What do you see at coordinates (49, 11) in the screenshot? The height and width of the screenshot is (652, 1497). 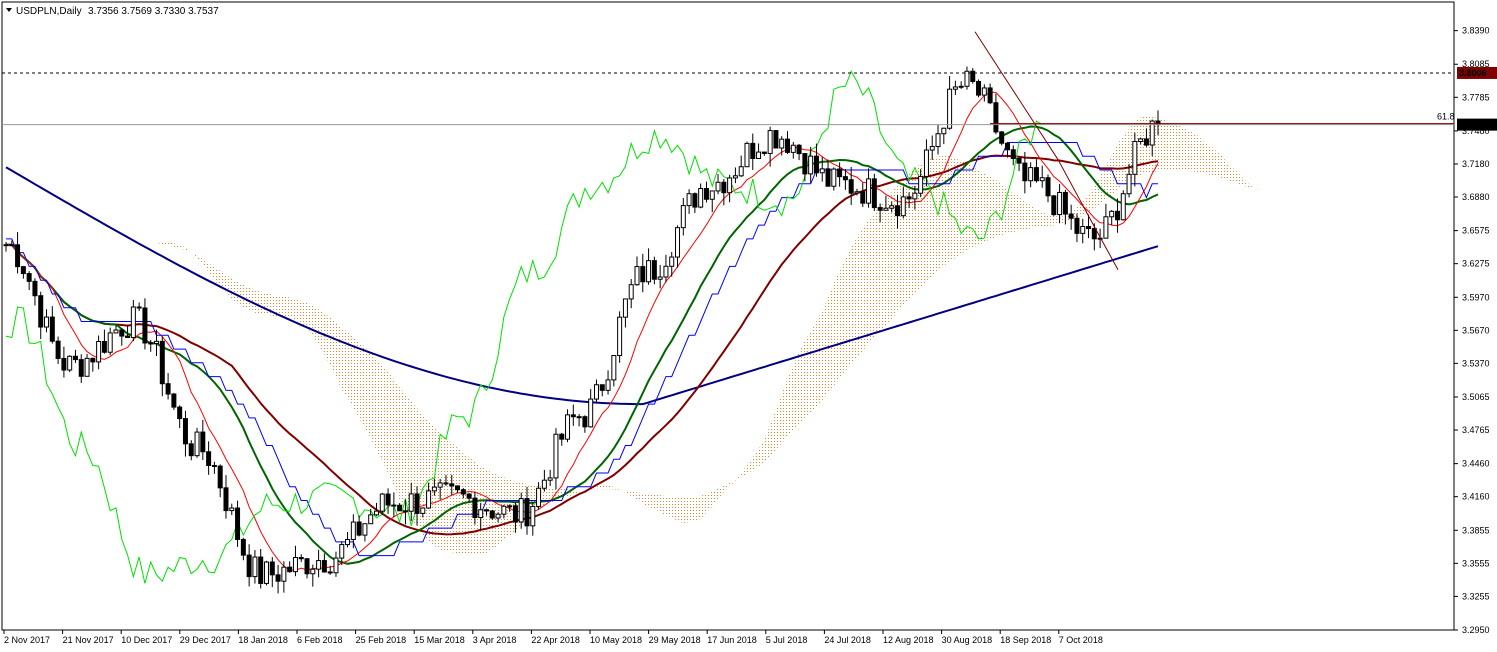 I see `chart-title: USDPLN,Daily` at bounding box center [49, 11].